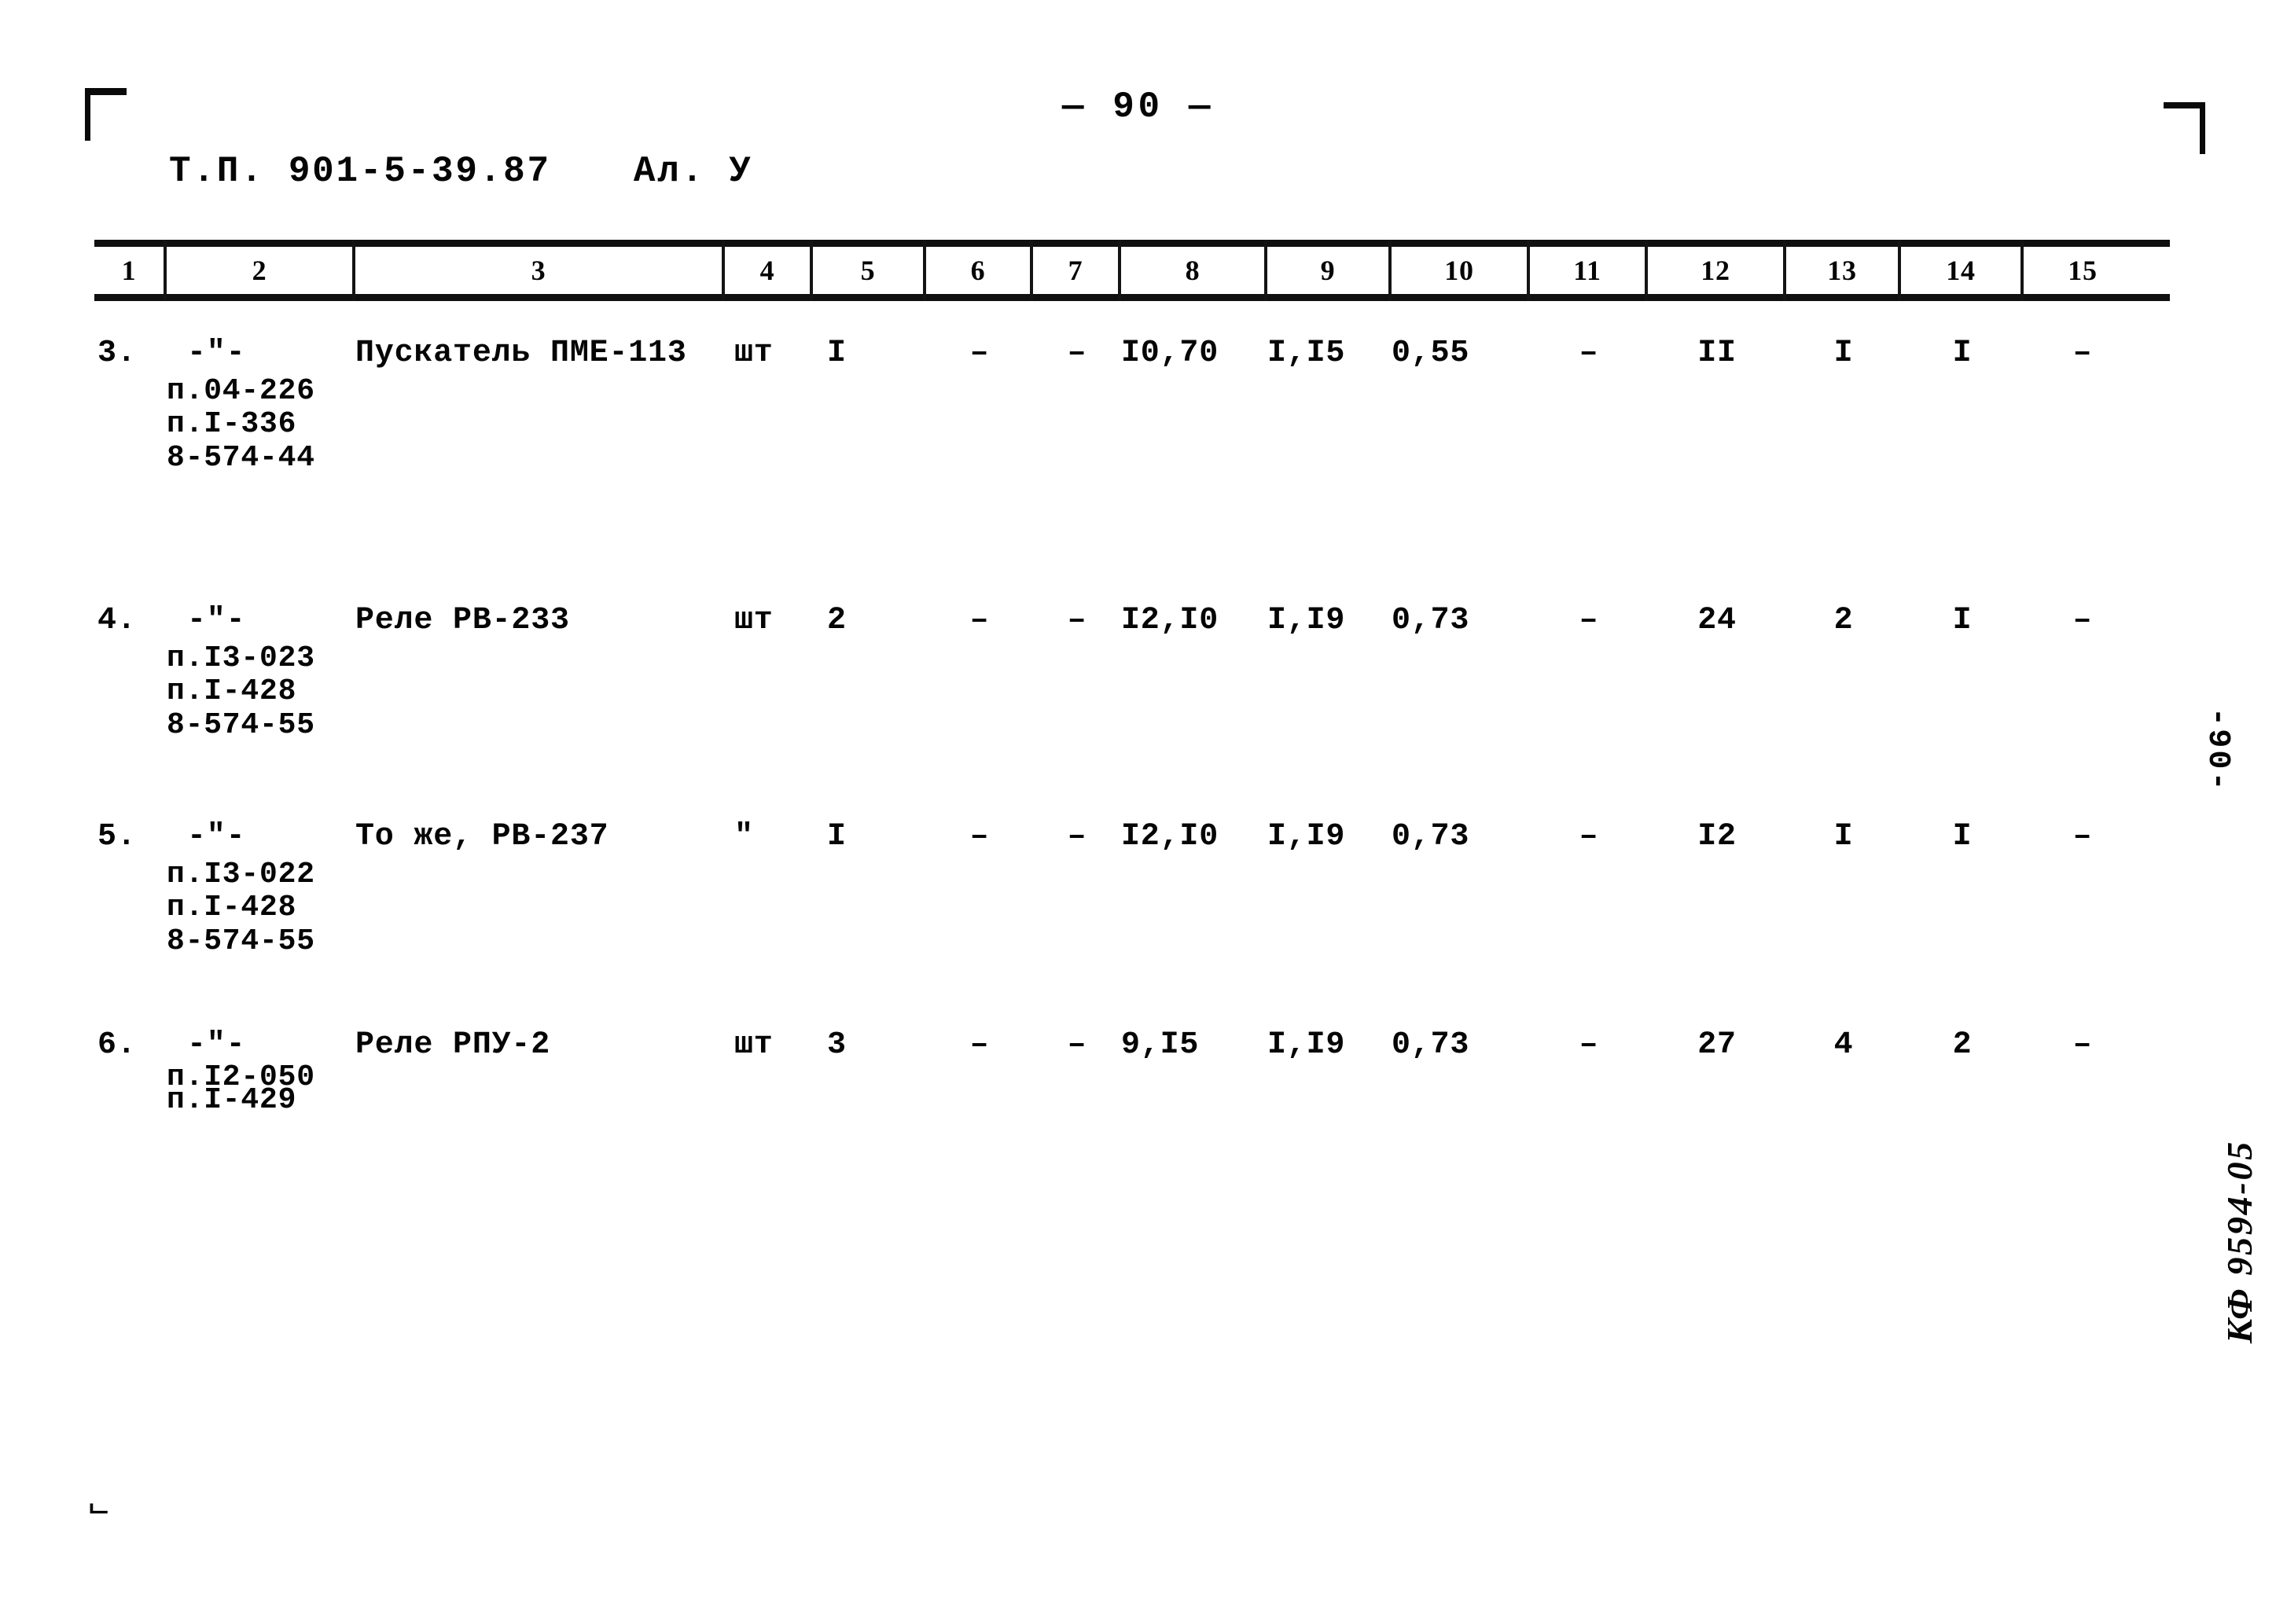 The width and height of the screenshot is (2276, 1624). Describe the element at coordinates (453, 1045) in the screenshot. I see `item-name: Реле РПУ-2` at that location.